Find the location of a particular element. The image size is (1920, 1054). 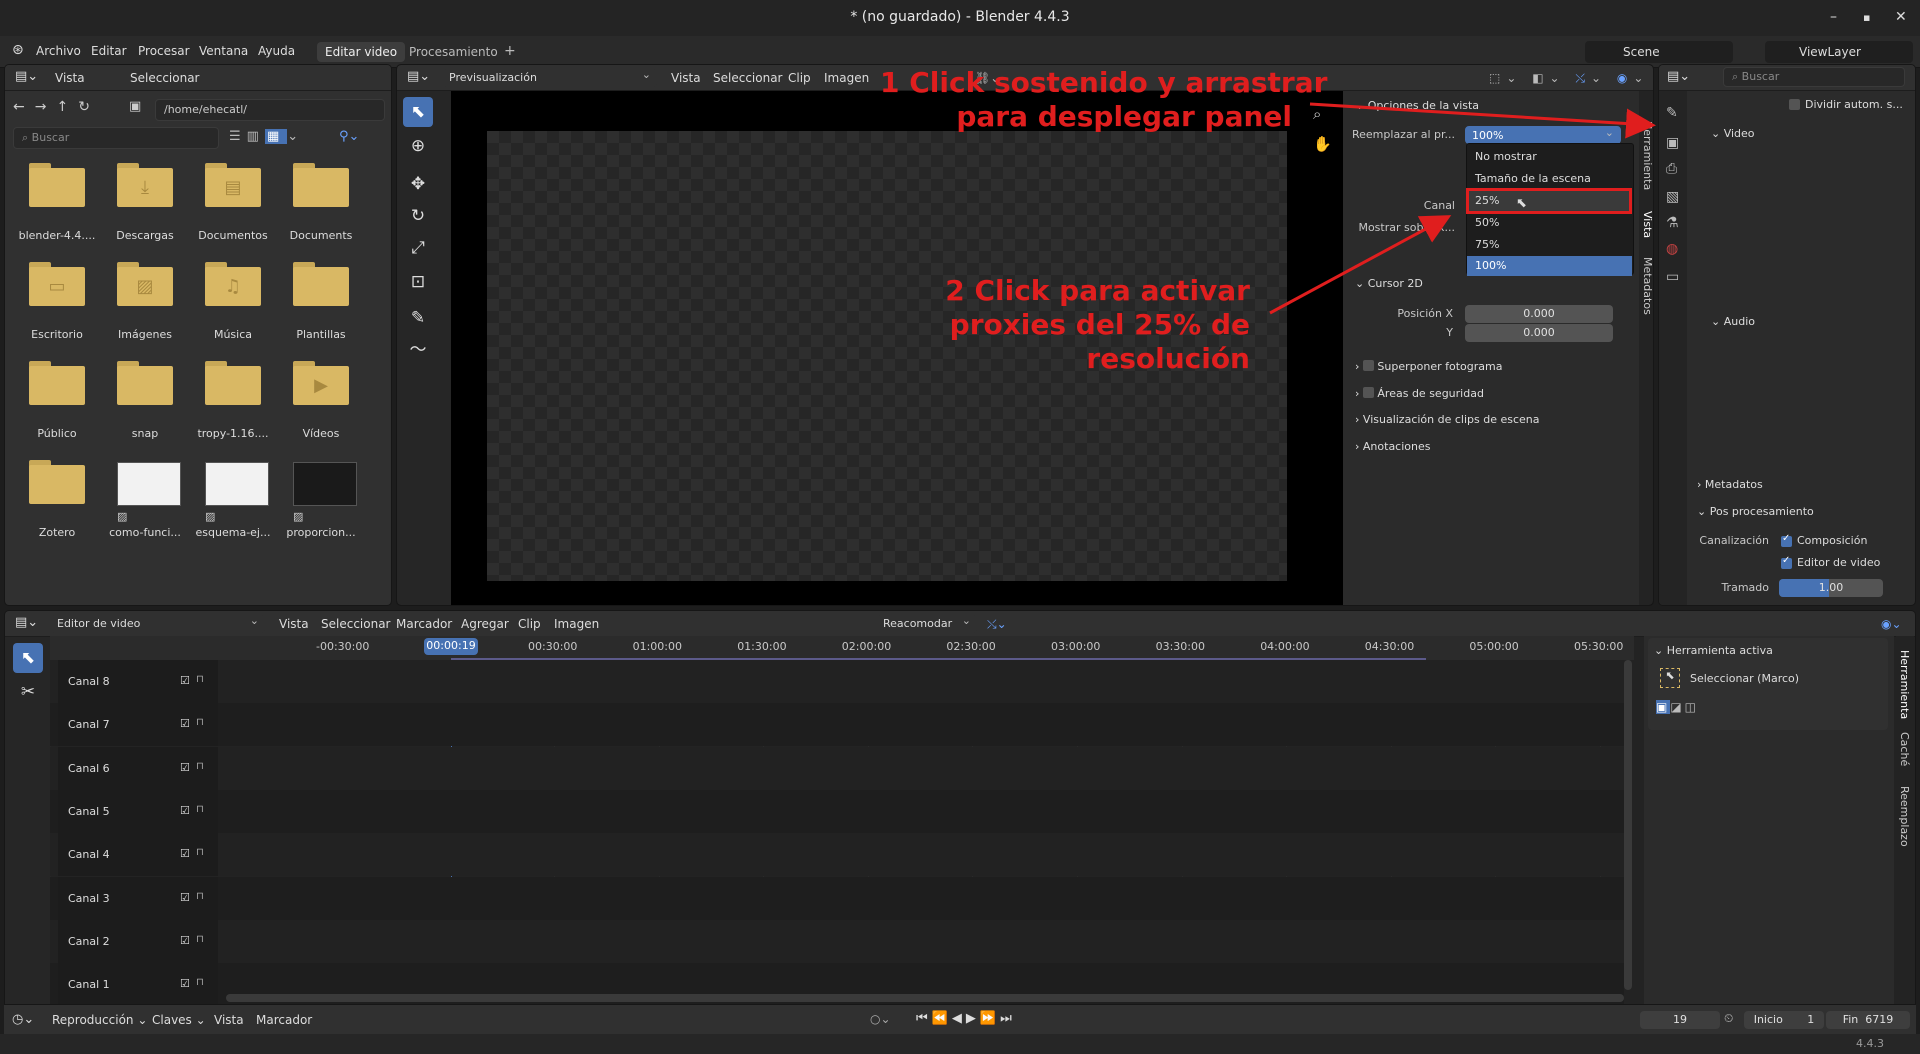

channel-label: Canal 4 is located at coordinates (89, 854).